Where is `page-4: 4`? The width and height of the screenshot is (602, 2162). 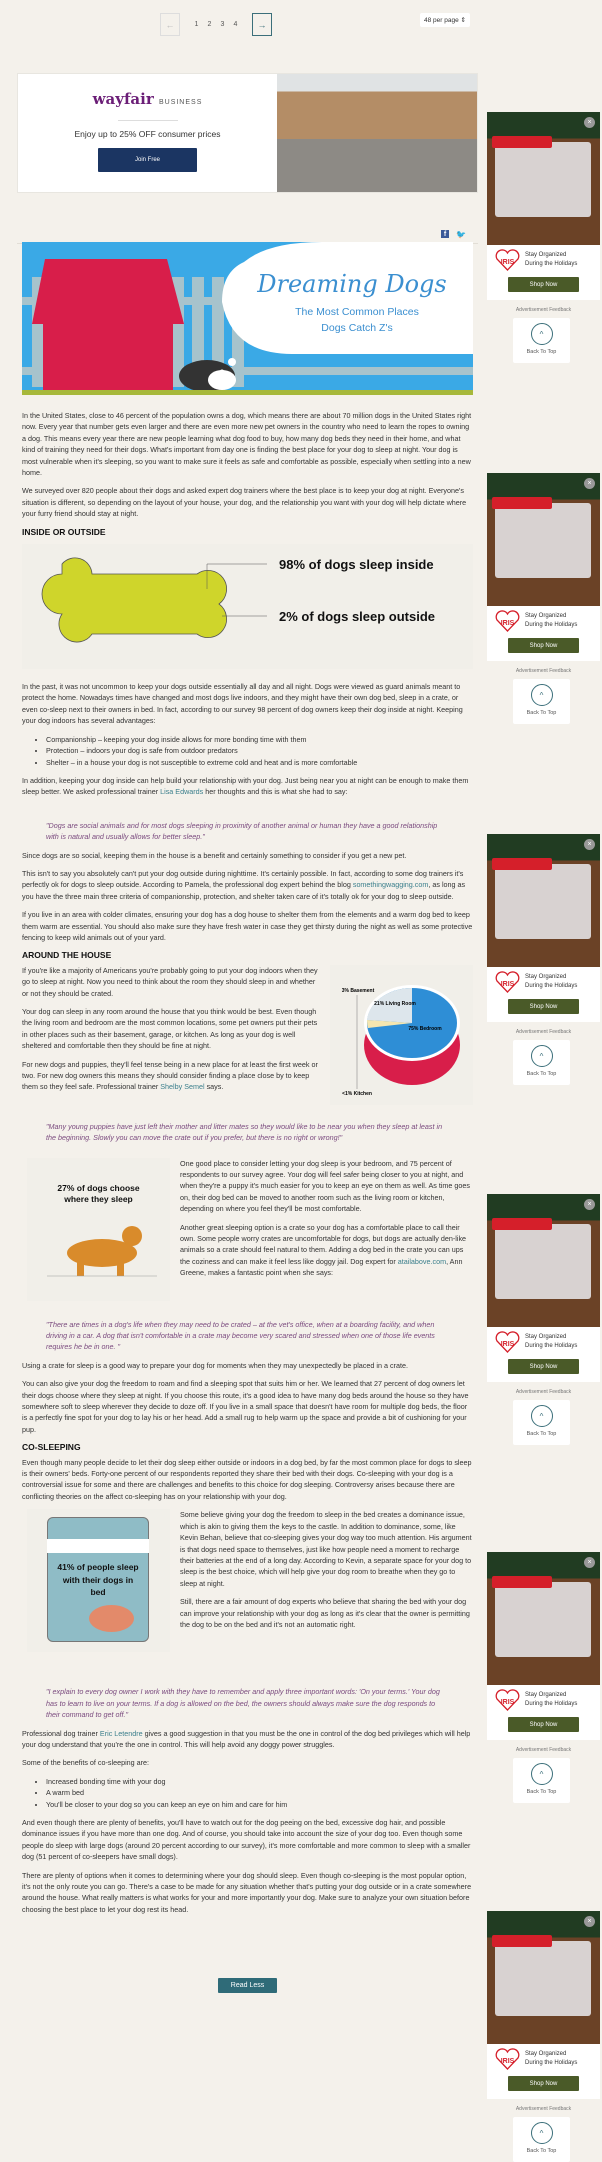 page-4: 4 is located at coordinates (235, 24).